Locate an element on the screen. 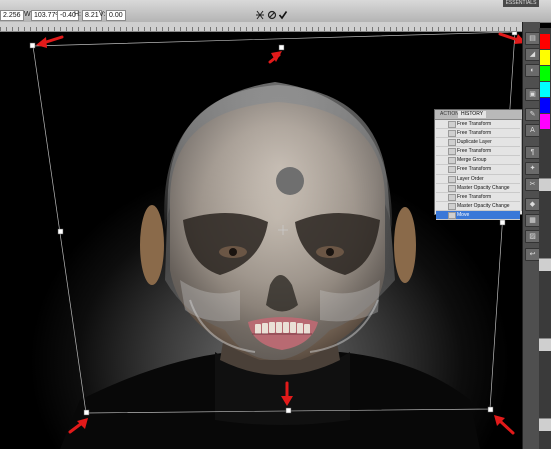 The height and width of the screenshot is (449, 551). panel-tab-bar: ACTIONS HISTORY is located at coordinates (478, 115).